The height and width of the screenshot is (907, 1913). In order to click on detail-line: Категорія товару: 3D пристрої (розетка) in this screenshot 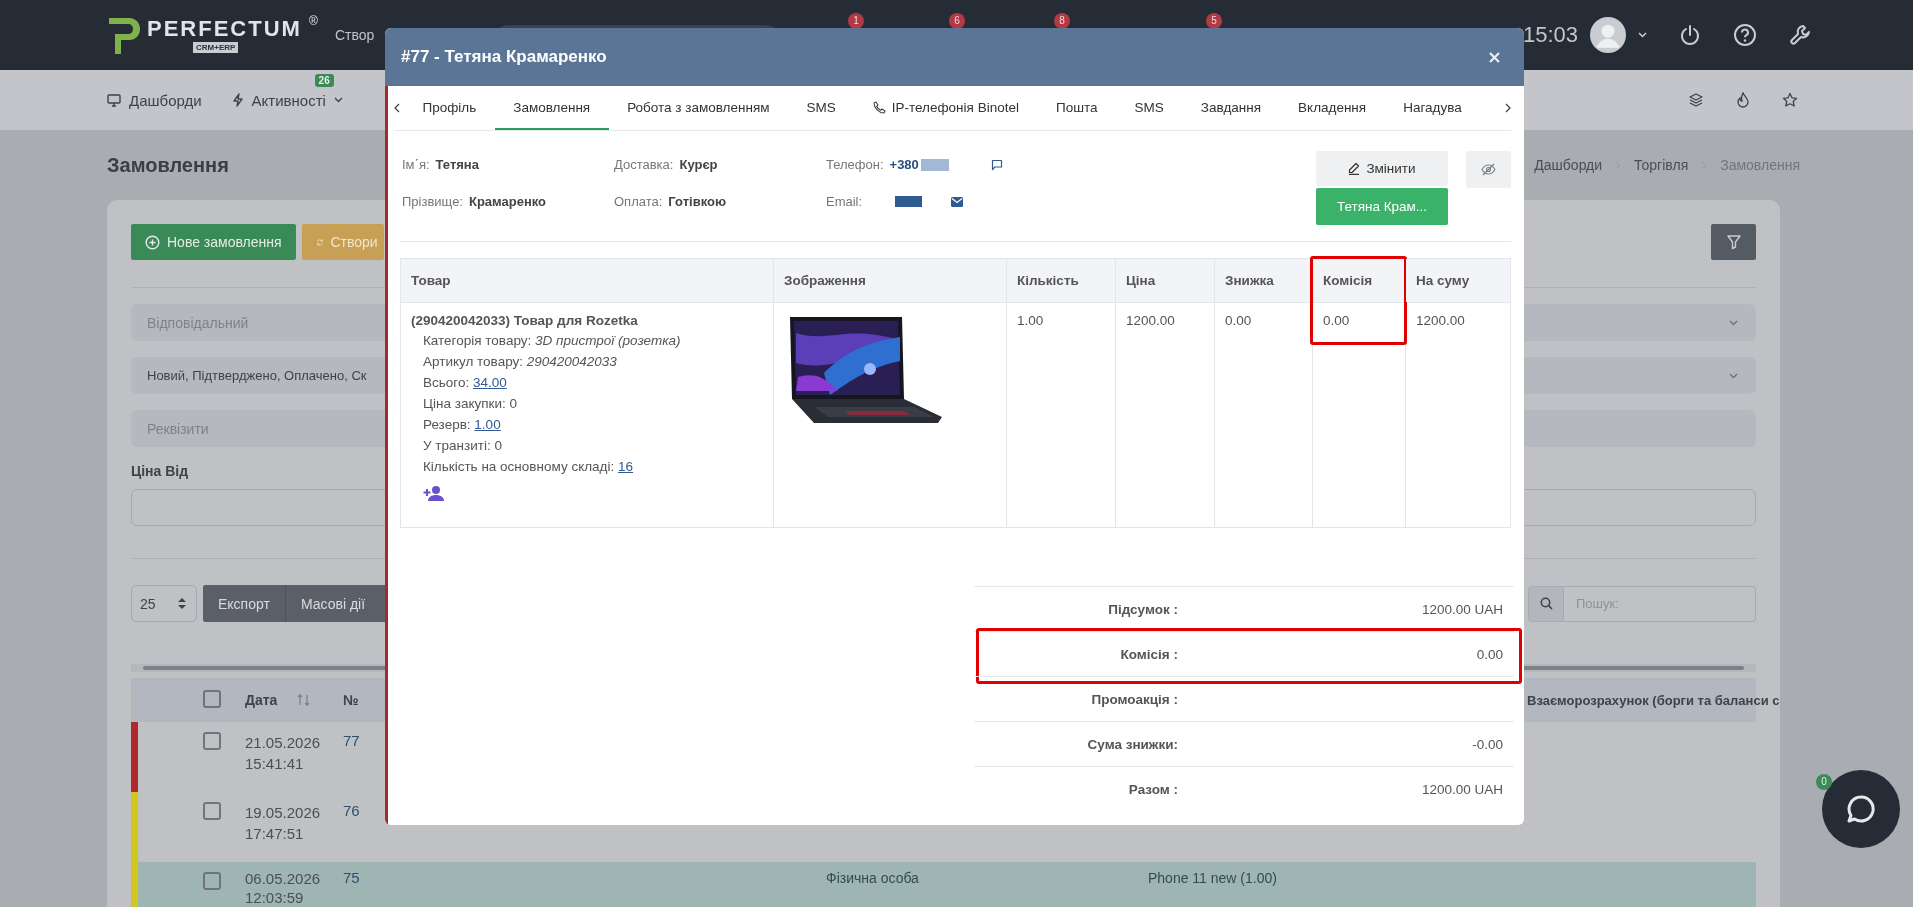, I will do `click(552, 341)`.